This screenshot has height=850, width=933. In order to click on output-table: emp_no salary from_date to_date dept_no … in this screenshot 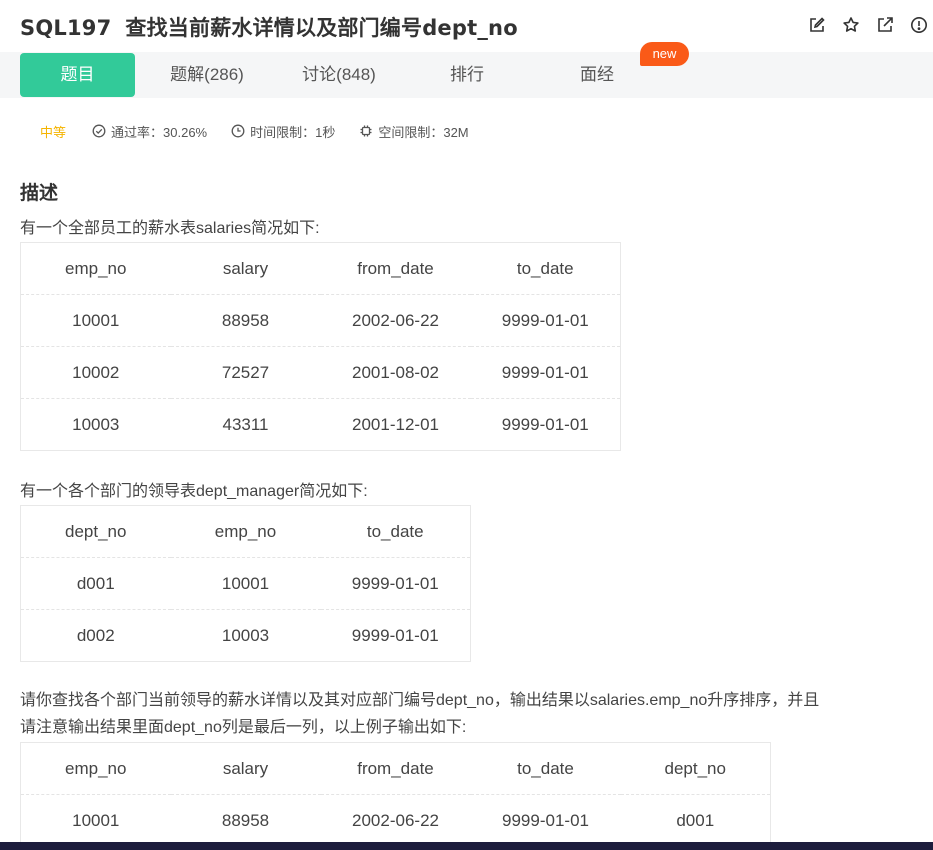, I will do `click(395, 794)`.